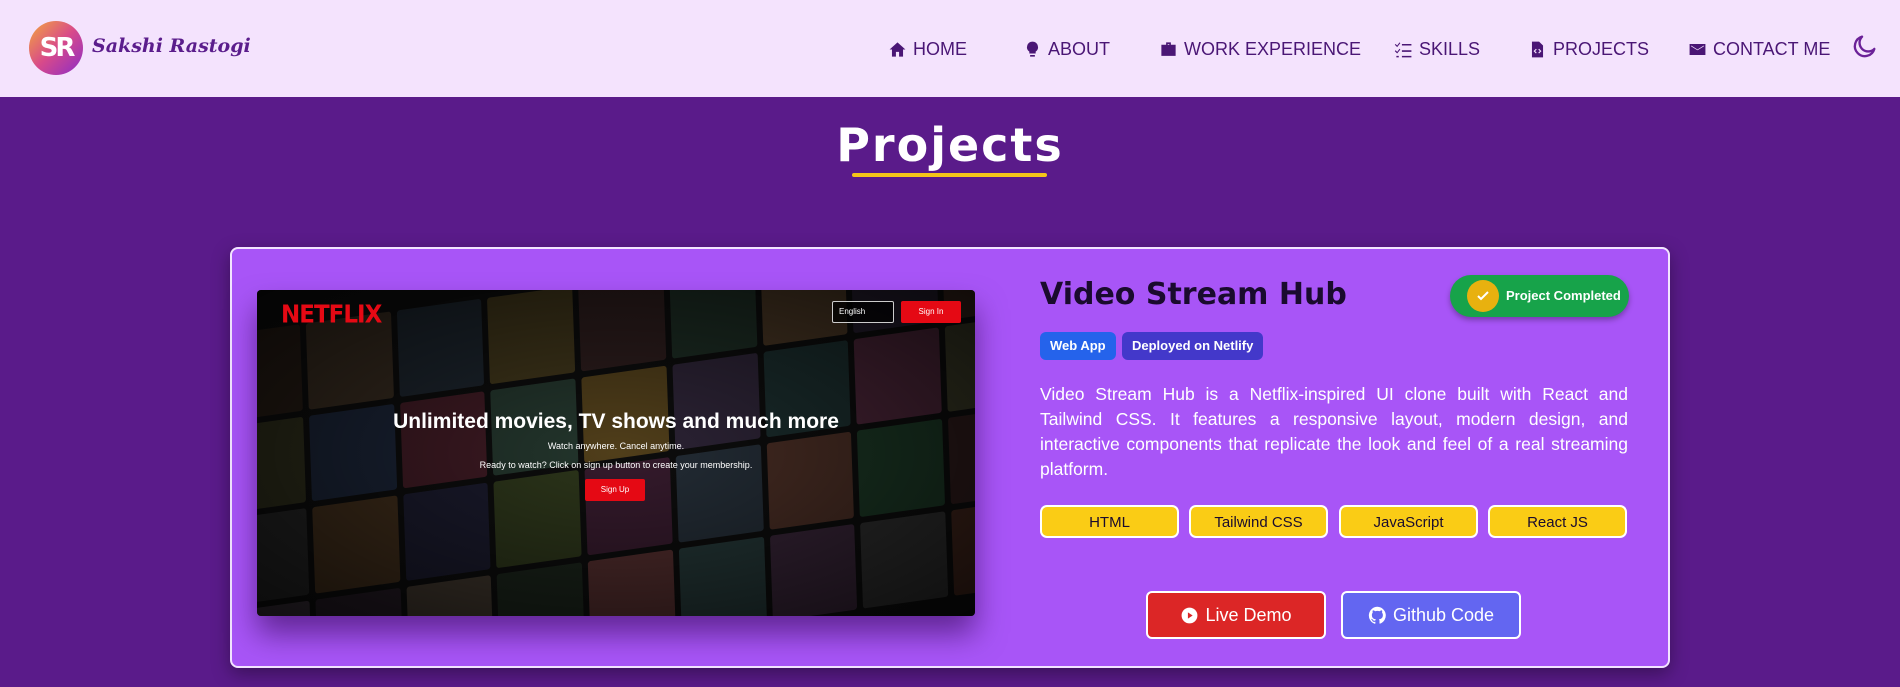 The height and width of the screenshot is (687, 1900). I want to click on tech-chip: React JS, so click(1557, 521).